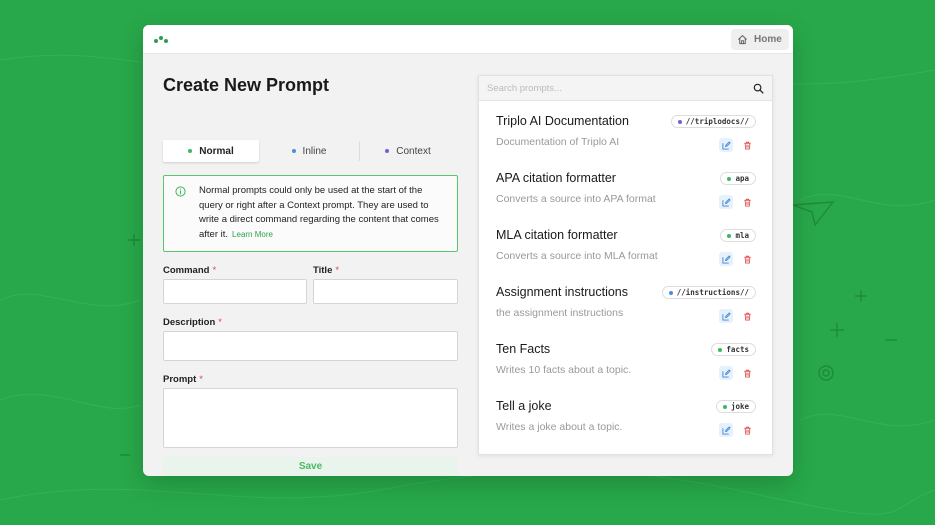 The image size is (935, 525). I want to click on prompt-description: the assignment instructions, so click(560, 313).